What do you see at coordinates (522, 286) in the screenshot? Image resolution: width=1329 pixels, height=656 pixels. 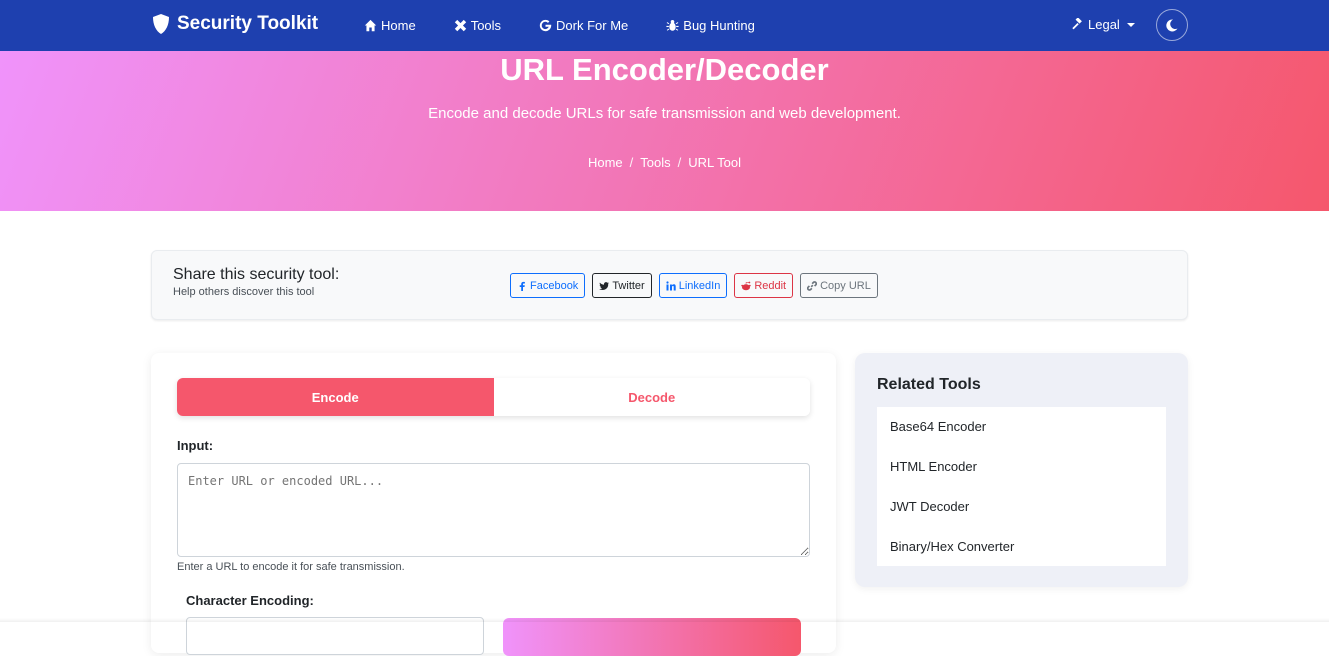 I see `facebook-icon` at bounding box center [522, 286].